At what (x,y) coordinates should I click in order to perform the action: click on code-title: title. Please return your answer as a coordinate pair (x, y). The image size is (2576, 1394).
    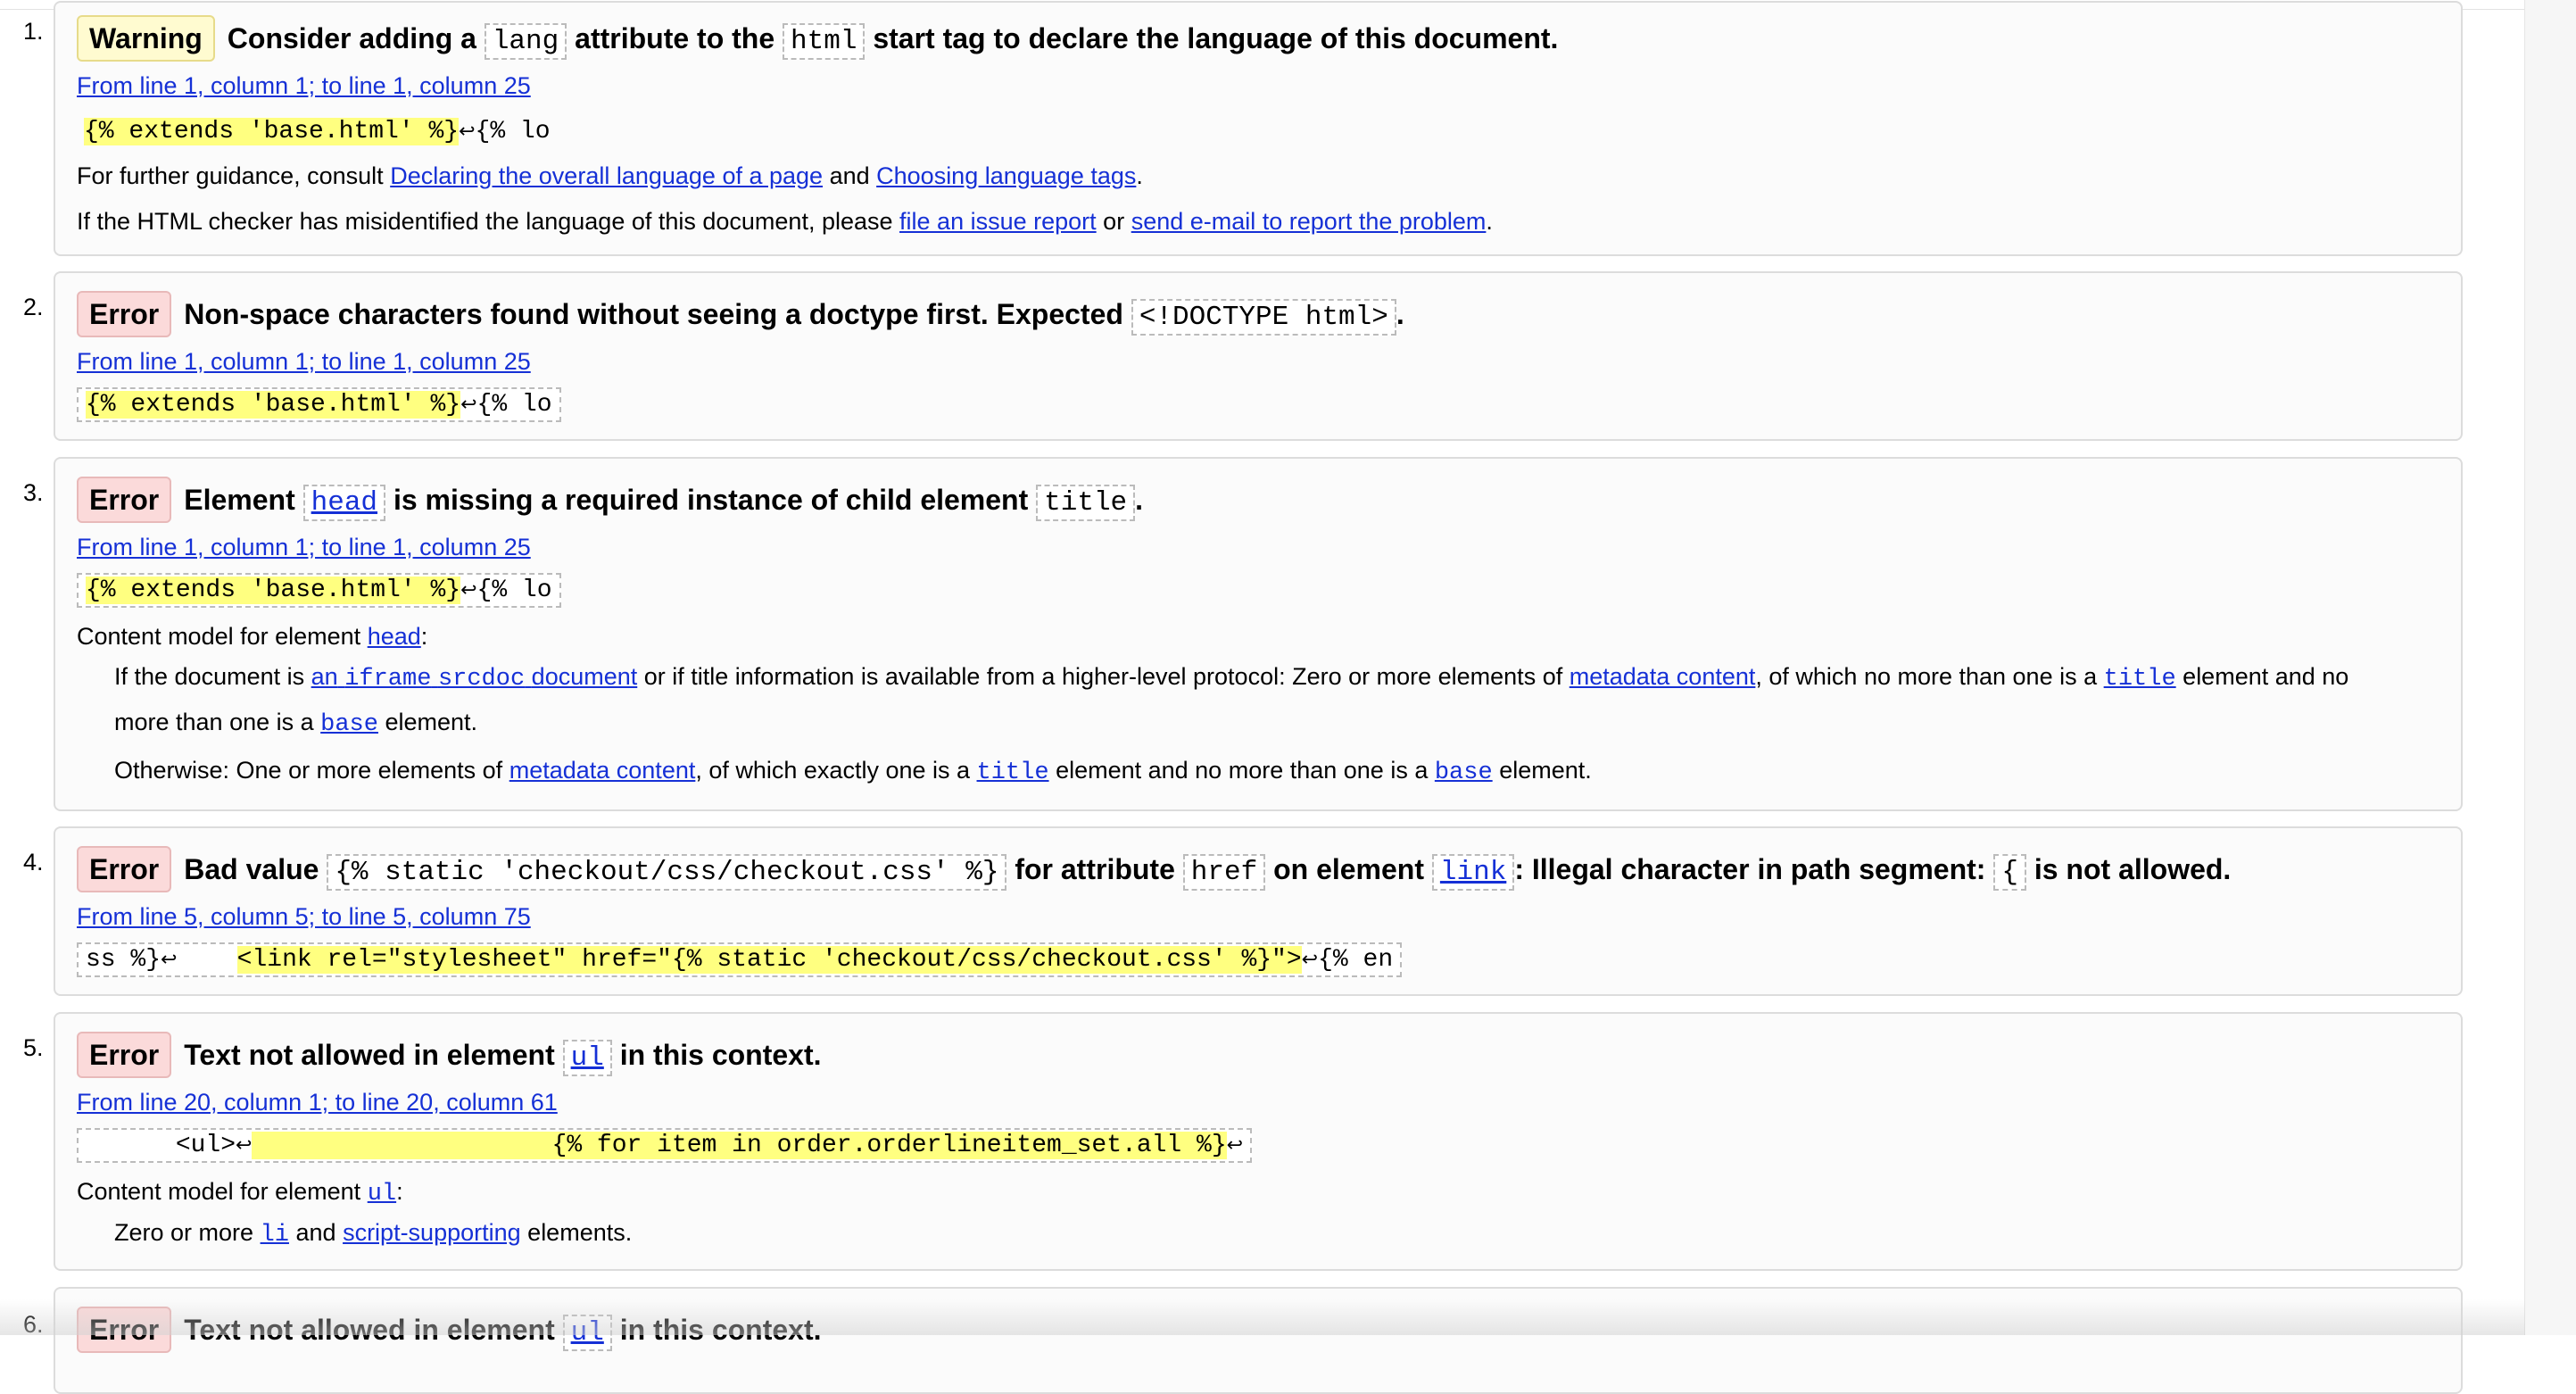
    Looking at the image, I should click on (1086, 503).